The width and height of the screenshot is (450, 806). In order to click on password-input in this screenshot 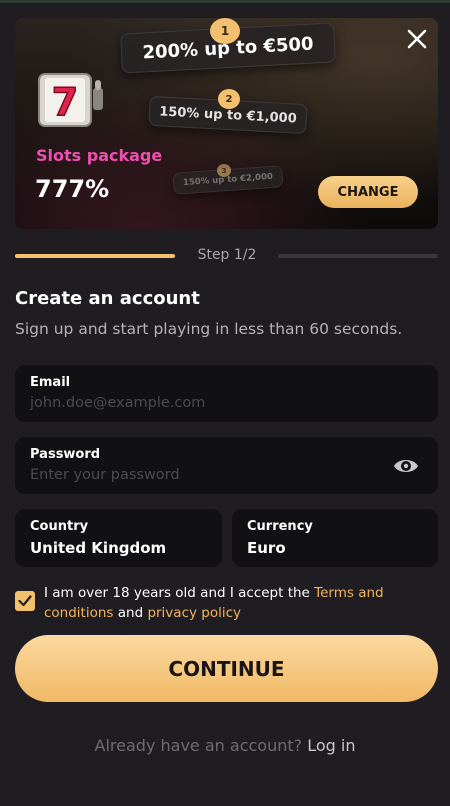, I will do `click(190, 475)`.